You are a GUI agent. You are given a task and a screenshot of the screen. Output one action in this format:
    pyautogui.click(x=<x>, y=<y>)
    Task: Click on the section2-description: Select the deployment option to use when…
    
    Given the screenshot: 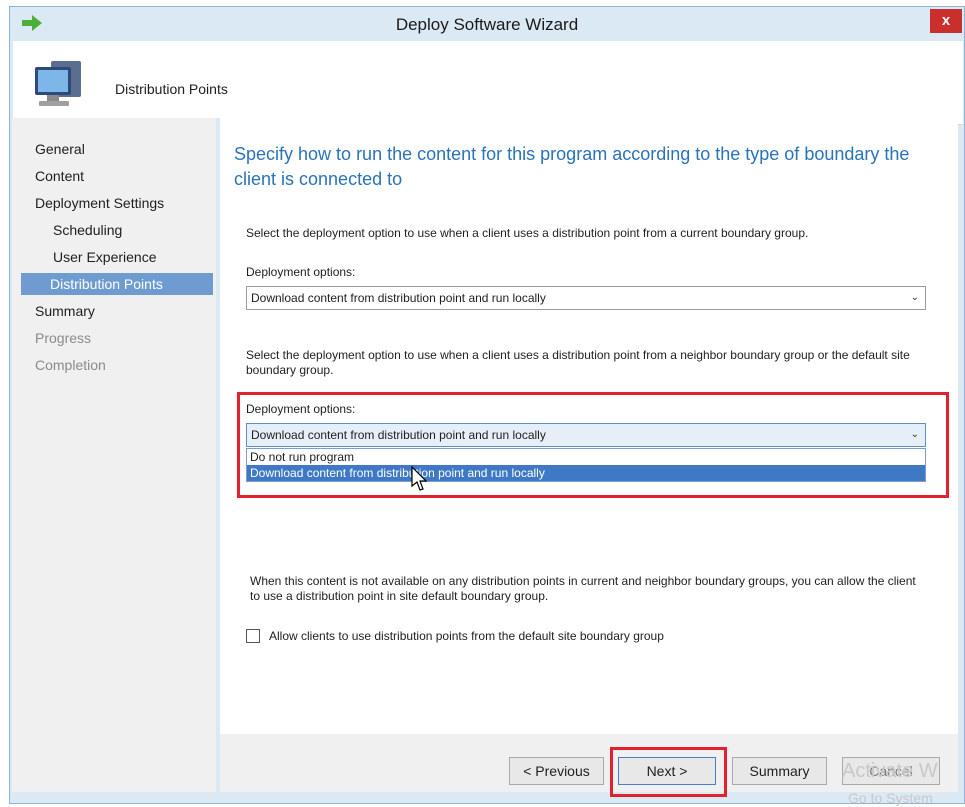 What is the action you would take?
    pyautogui.click(x=578, y=362)
    